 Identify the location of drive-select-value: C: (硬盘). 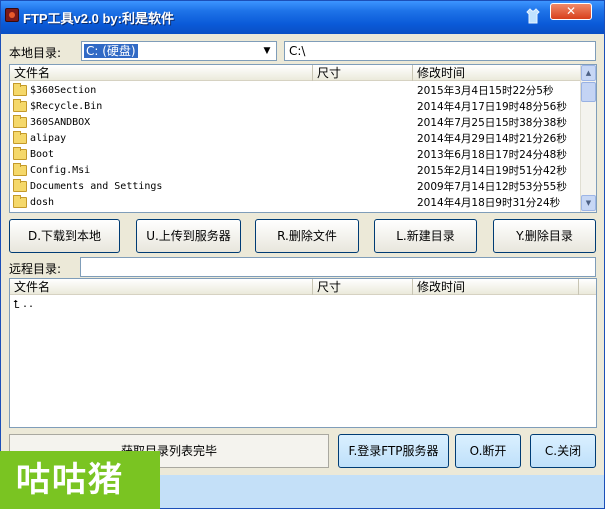
(111, 51).